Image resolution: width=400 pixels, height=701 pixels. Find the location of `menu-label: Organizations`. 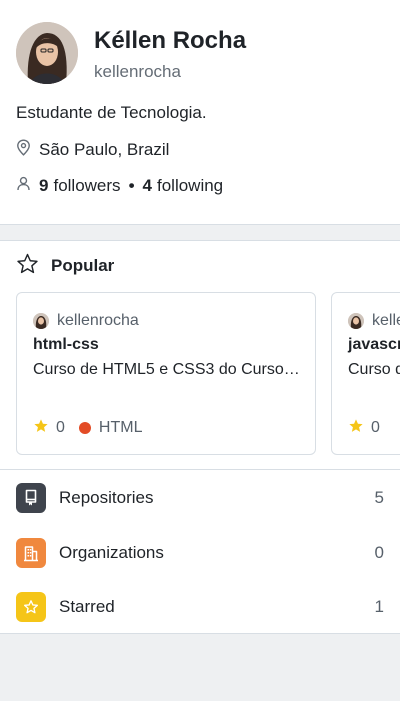

menu-label: Organizations is located at coordinates (111, 552).